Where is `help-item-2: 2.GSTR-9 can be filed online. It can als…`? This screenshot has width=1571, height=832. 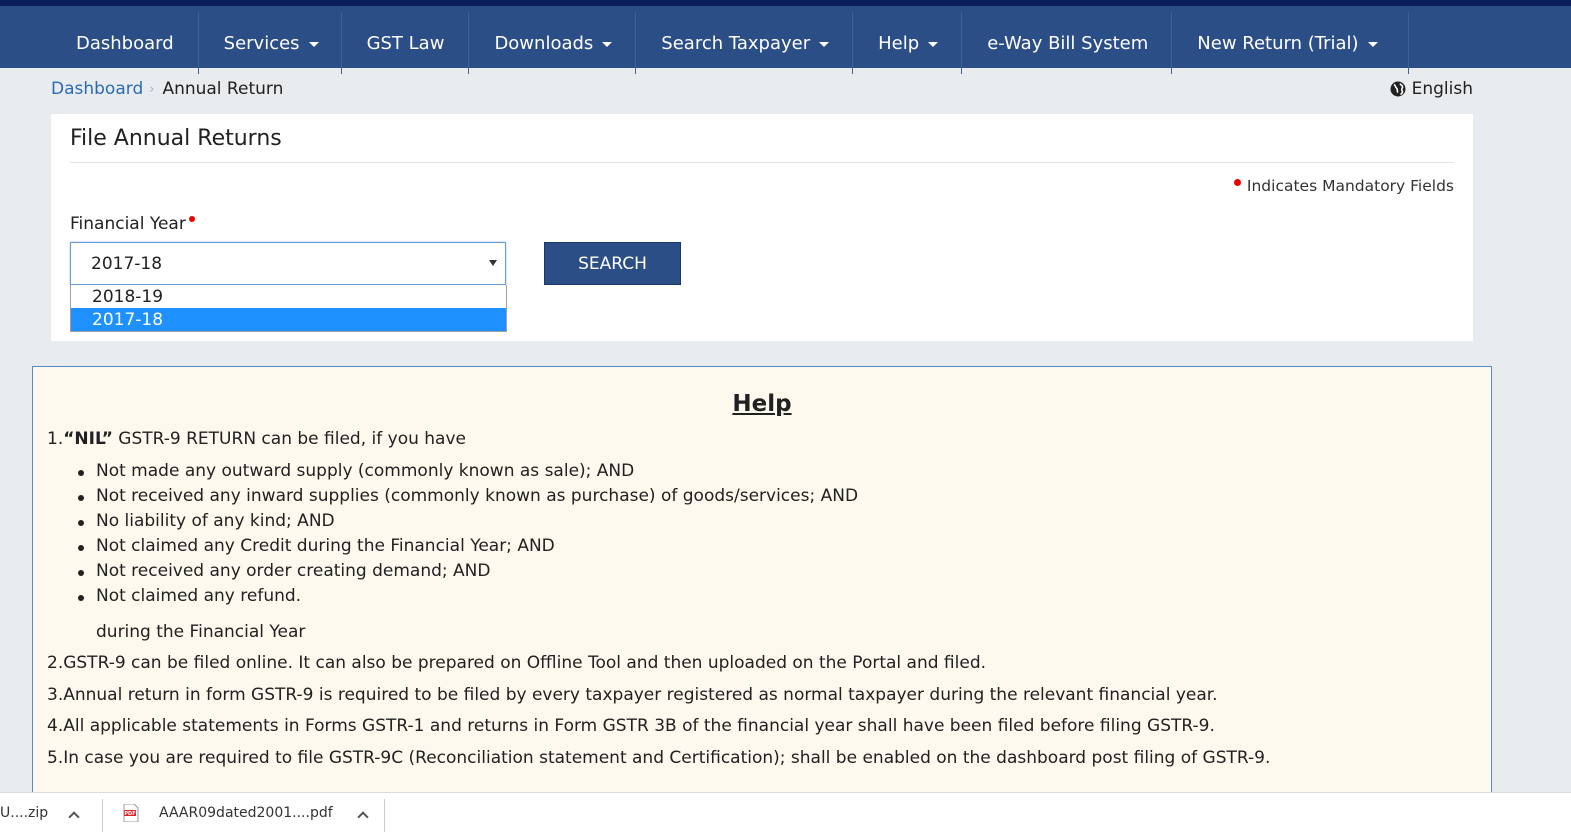
help-item-2: 2.GSTR-9 can be filed online. It can als… is located at coordinates (517, 663).